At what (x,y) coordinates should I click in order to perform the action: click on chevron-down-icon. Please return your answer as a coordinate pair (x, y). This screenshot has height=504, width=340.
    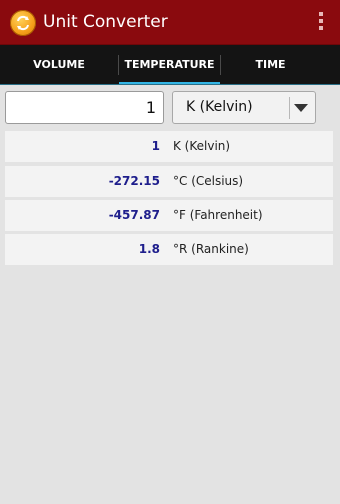
    Looking at the image, I should click on (301, 108).